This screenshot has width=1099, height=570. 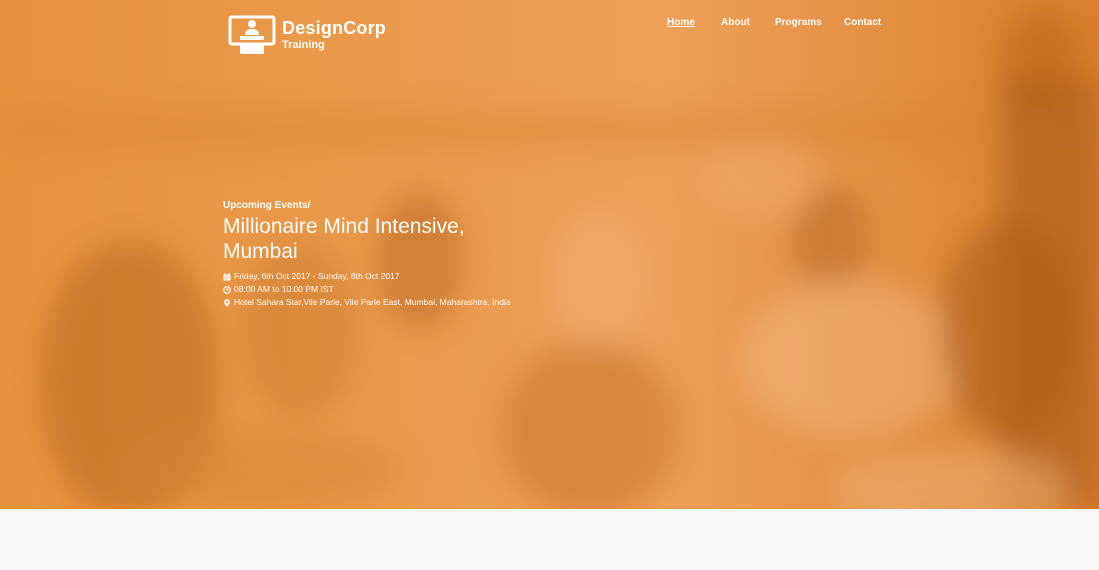 I want to click on brand-title: DesignCorp, so click(x=334, y=28).